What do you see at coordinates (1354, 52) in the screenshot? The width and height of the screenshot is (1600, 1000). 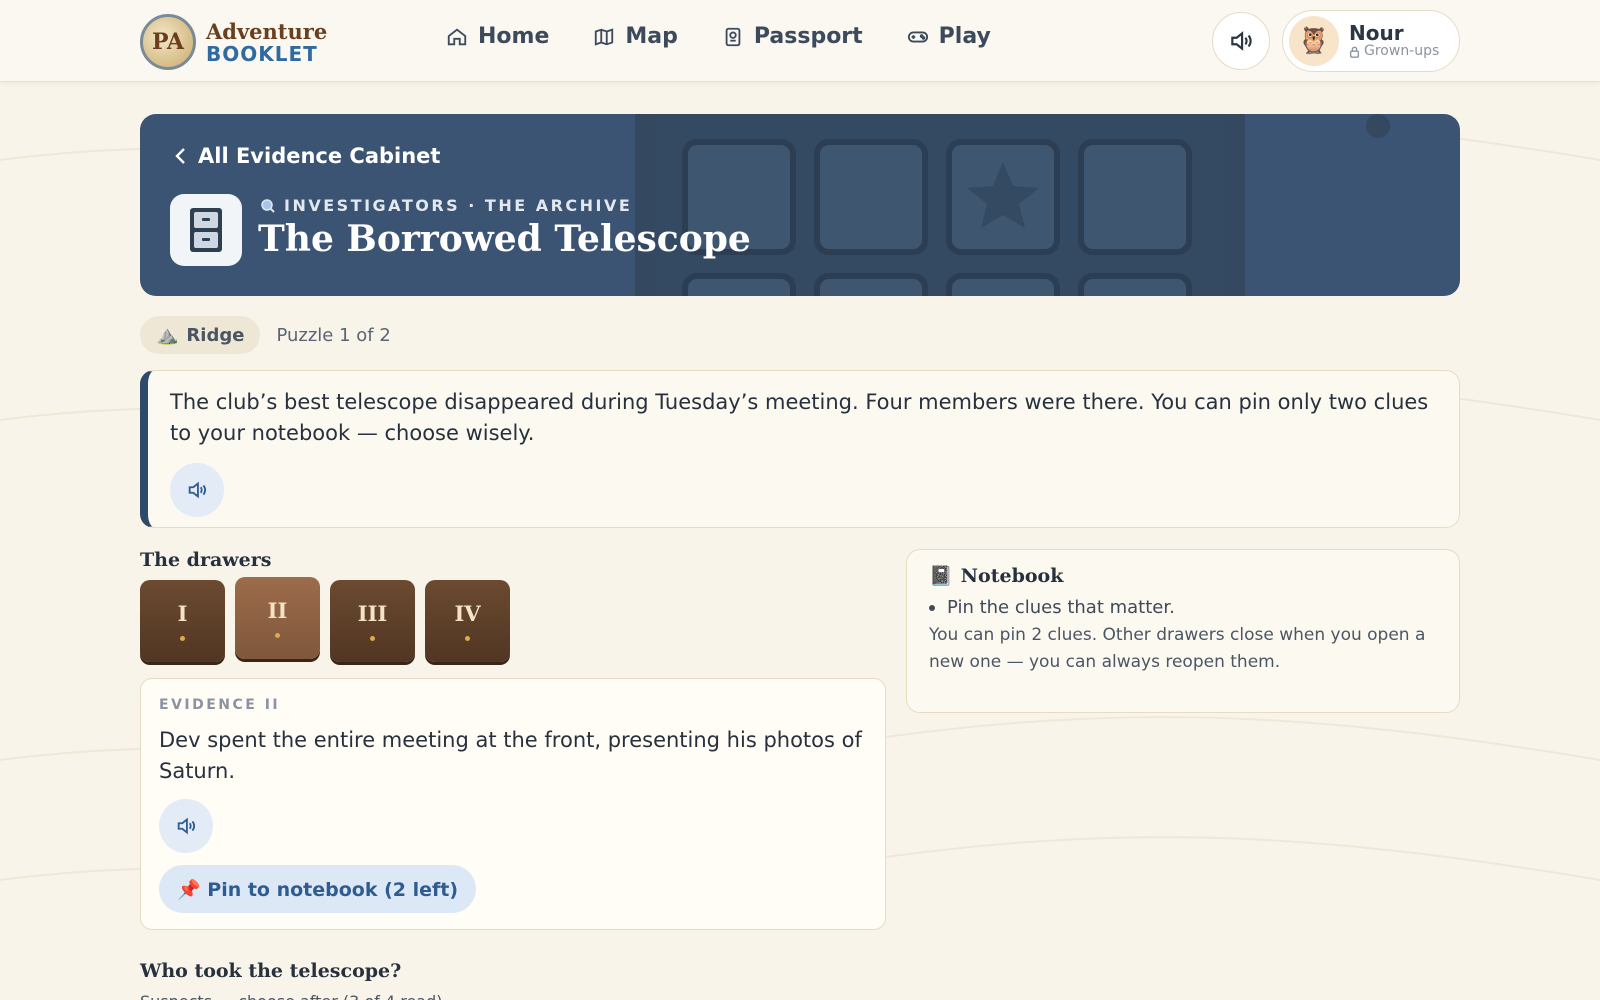 I see `lock-icon` at bounding box center [1354, 52].